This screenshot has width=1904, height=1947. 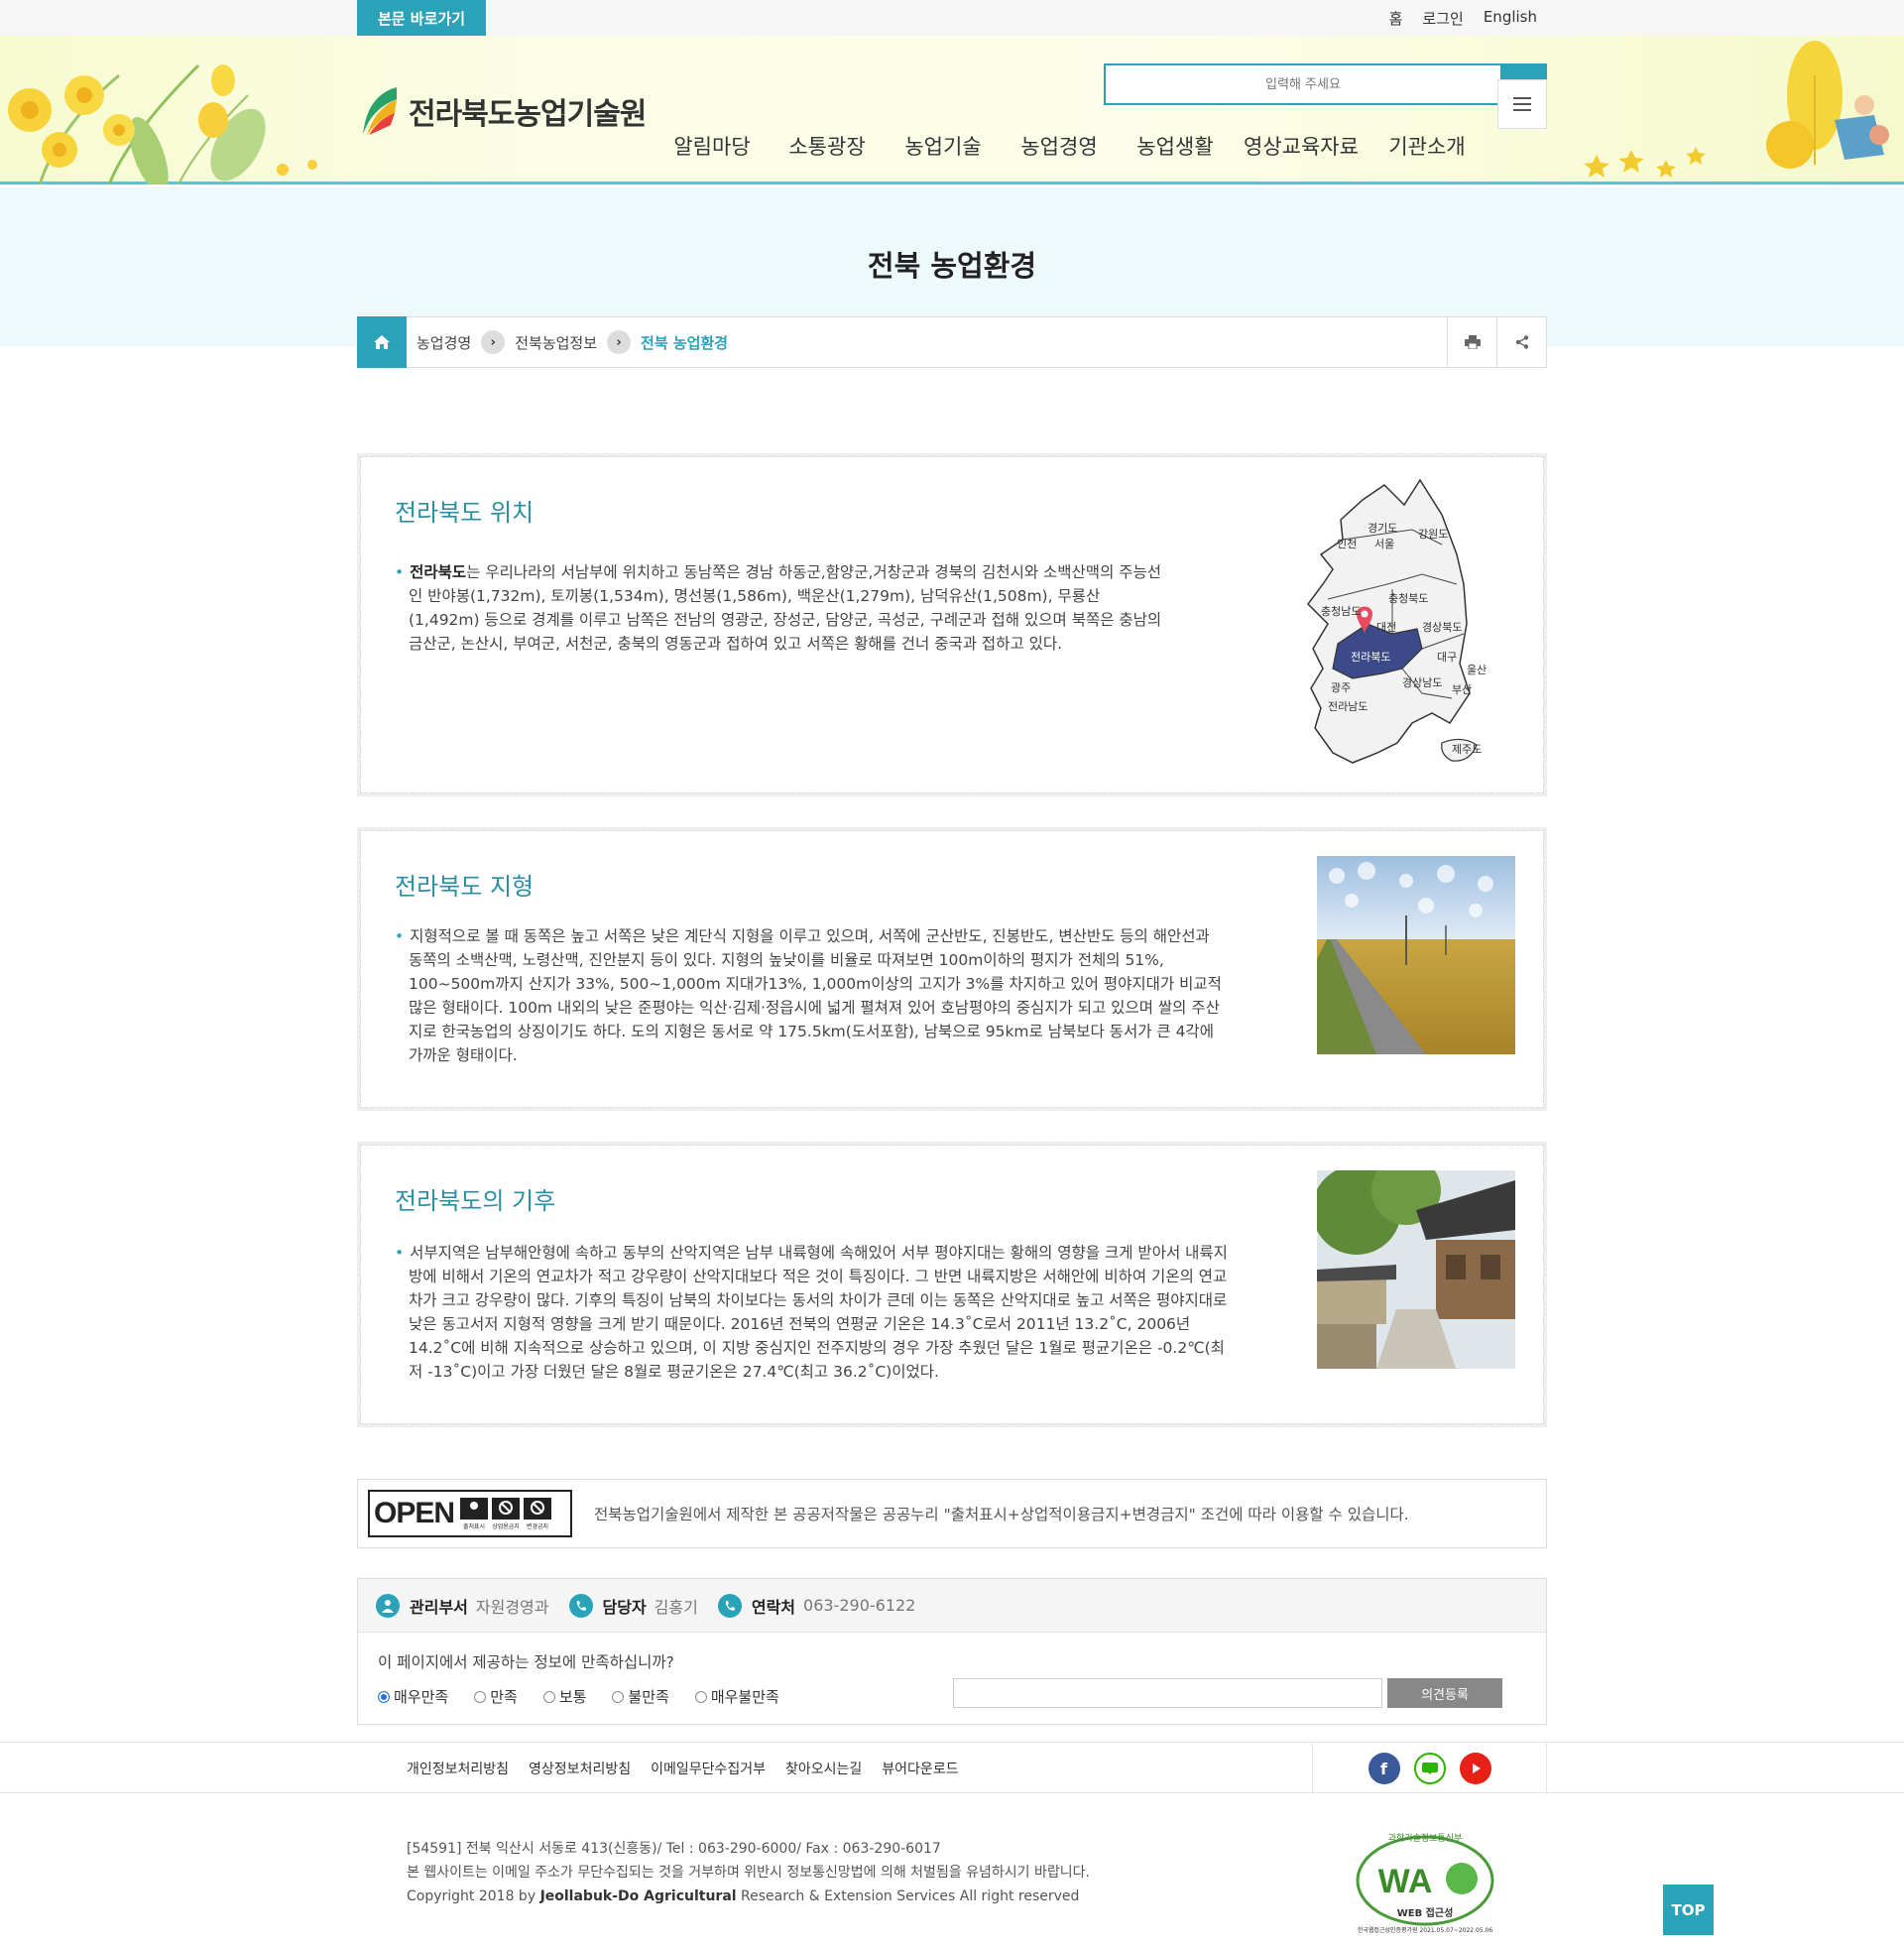 What do you see at coordinates (859, 1605) in the screenshot?
I see `contact-value: 063-290-6122` at bounding box center [859, 1605].